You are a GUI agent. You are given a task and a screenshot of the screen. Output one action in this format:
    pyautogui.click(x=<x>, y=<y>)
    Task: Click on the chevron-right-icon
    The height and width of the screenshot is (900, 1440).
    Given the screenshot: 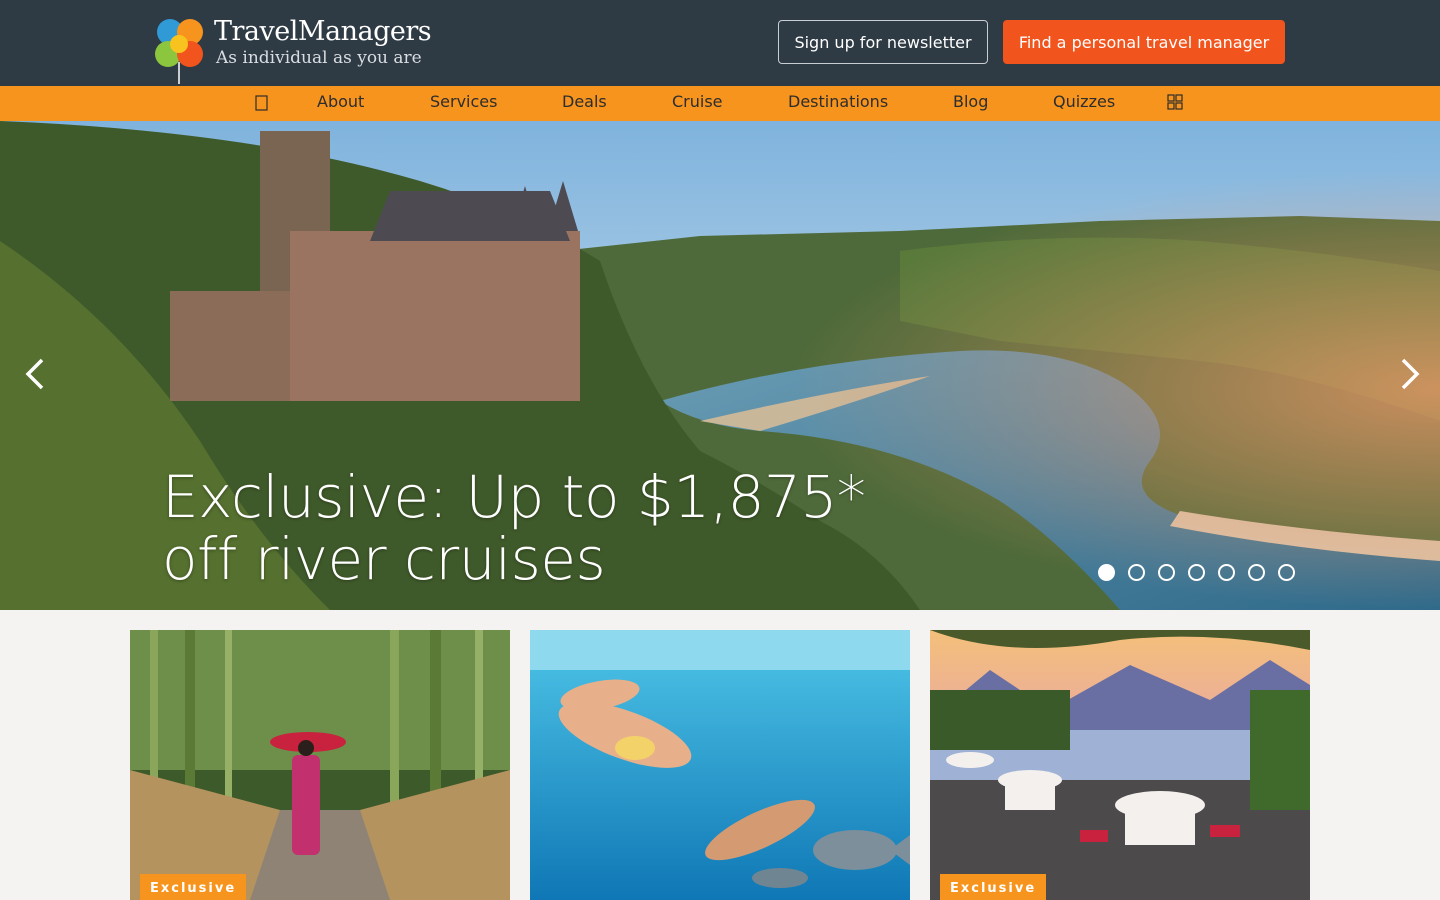 What is the action you would take?
    pyautogui.click(x=1410, y=374)
    